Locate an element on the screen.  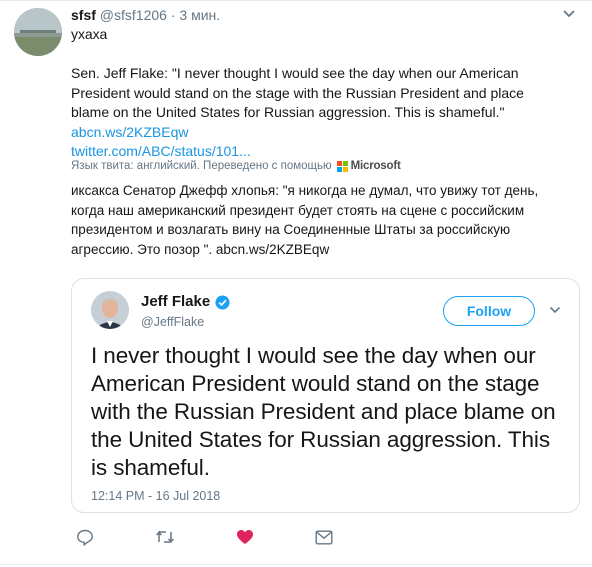
quoted-handle: @JeffFlake is located at coordinates (172, 322).